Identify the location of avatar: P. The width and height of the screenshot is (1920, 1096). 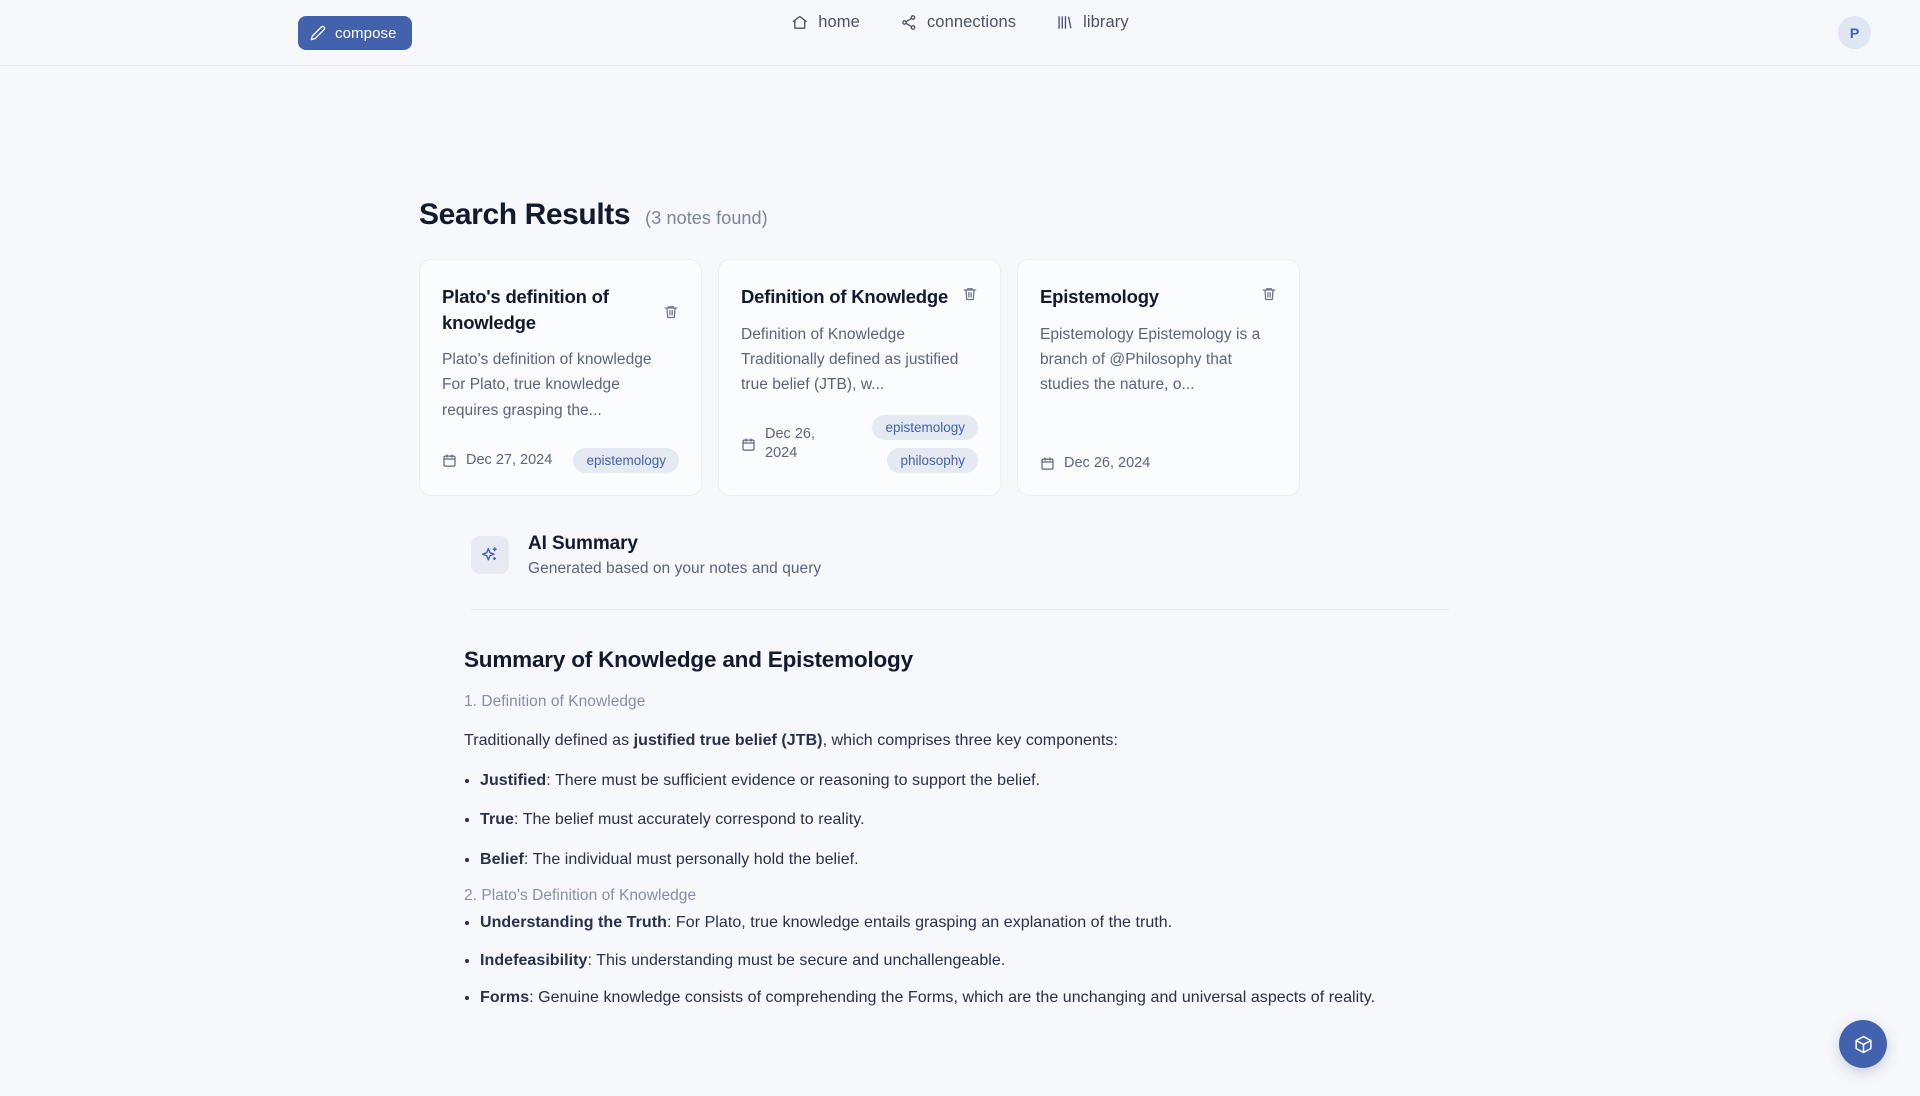
(1854, 32).